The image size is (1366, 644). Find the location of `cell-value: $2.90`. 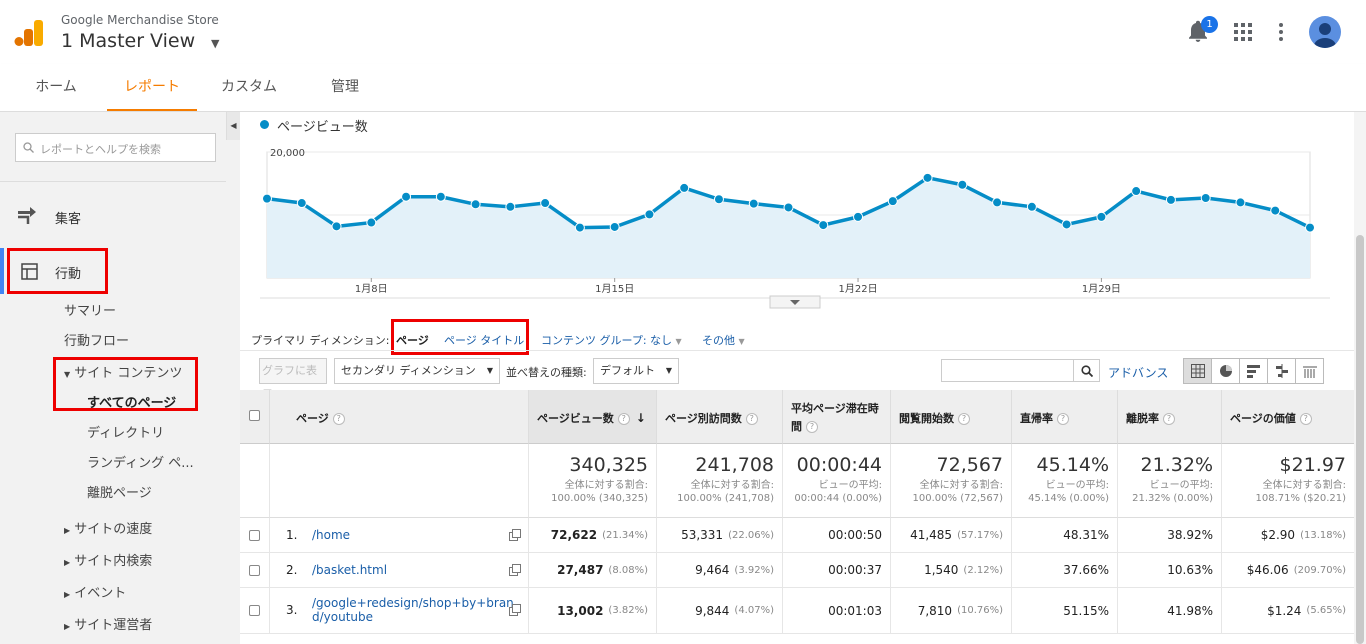

cell-value: $2.90 is located at coordinates (1278, 535).